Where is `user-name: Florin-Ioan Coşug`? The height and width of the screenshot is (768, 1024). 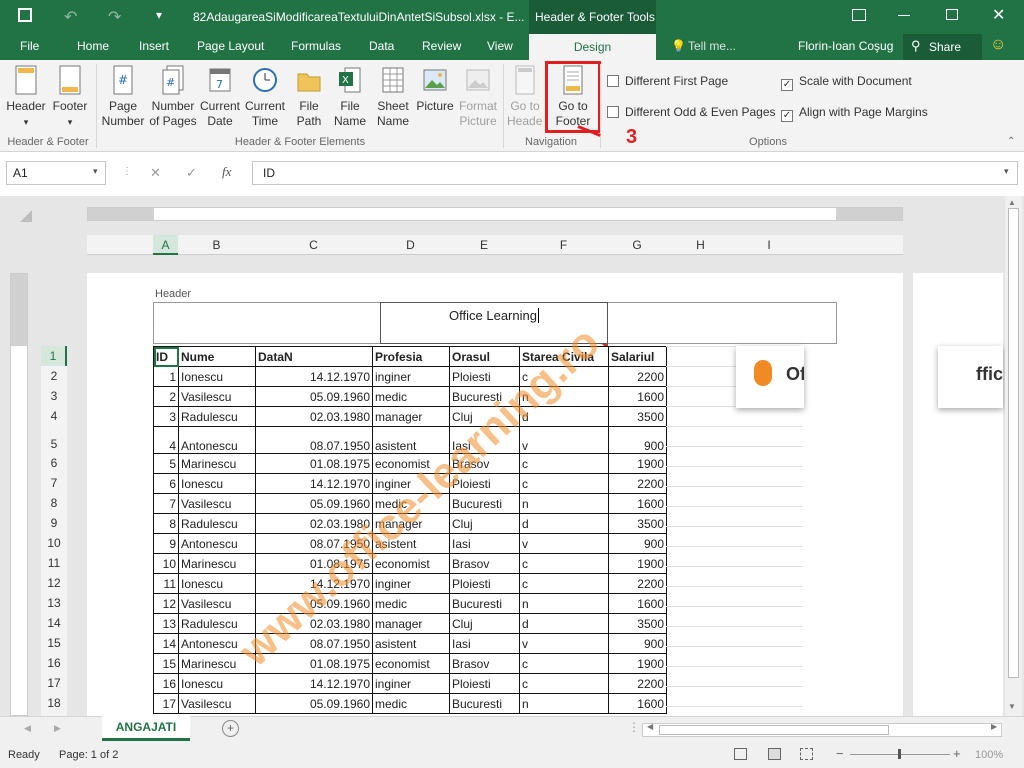
user-name: Florin-Ioan Coşug is located at coordinates (845, 46).